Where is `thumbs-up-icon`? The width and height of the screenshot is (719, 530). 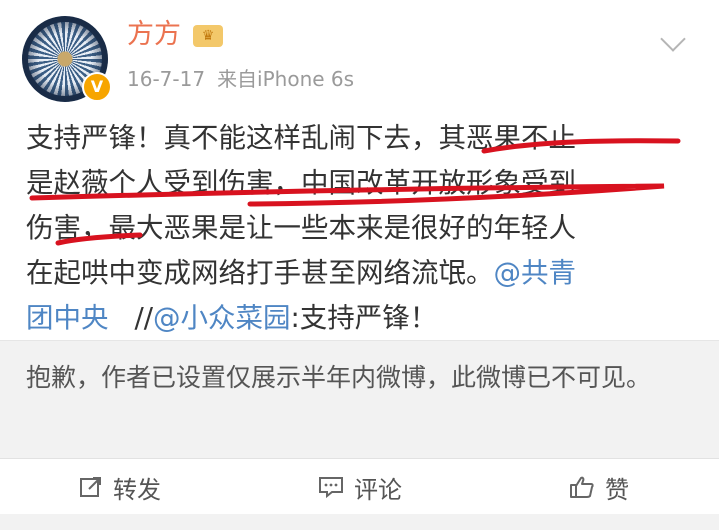
thumbs-up-icon is located at coordinates (582, 487).